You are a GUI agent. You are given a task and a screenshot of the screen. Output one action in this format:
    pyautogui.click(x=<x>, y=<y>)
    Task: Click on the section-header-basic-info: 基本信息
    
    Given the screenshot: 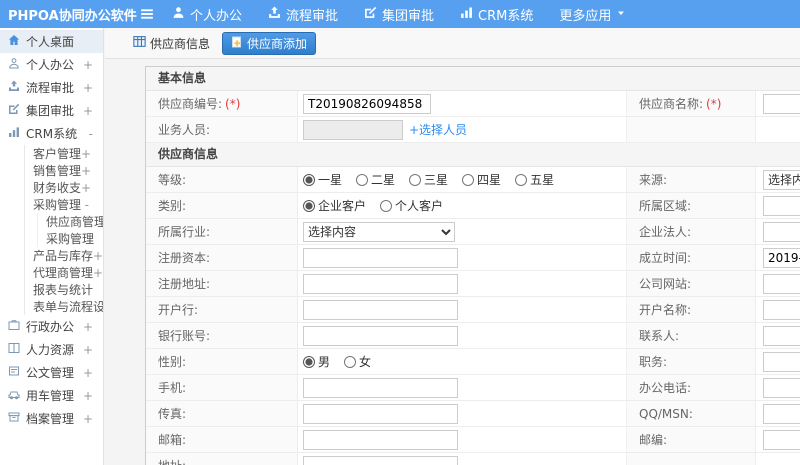 What is the action you would take?
    pyautogui.click(x=473, y=79)
    